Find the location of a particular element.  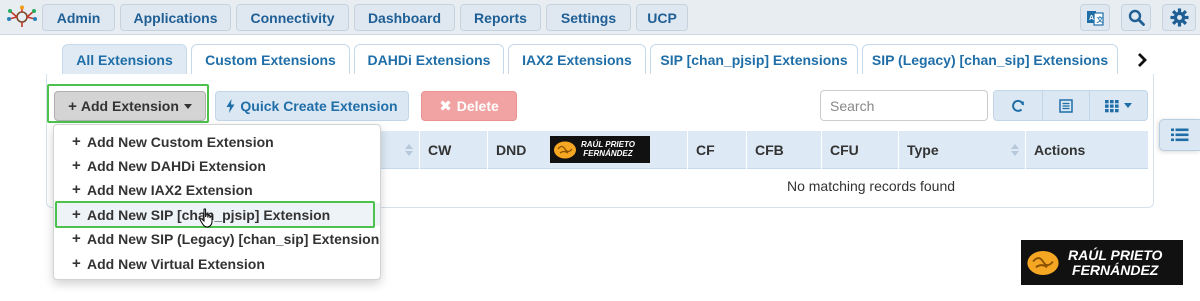

column-cw-label: CW is located at coordinates (440, 150).